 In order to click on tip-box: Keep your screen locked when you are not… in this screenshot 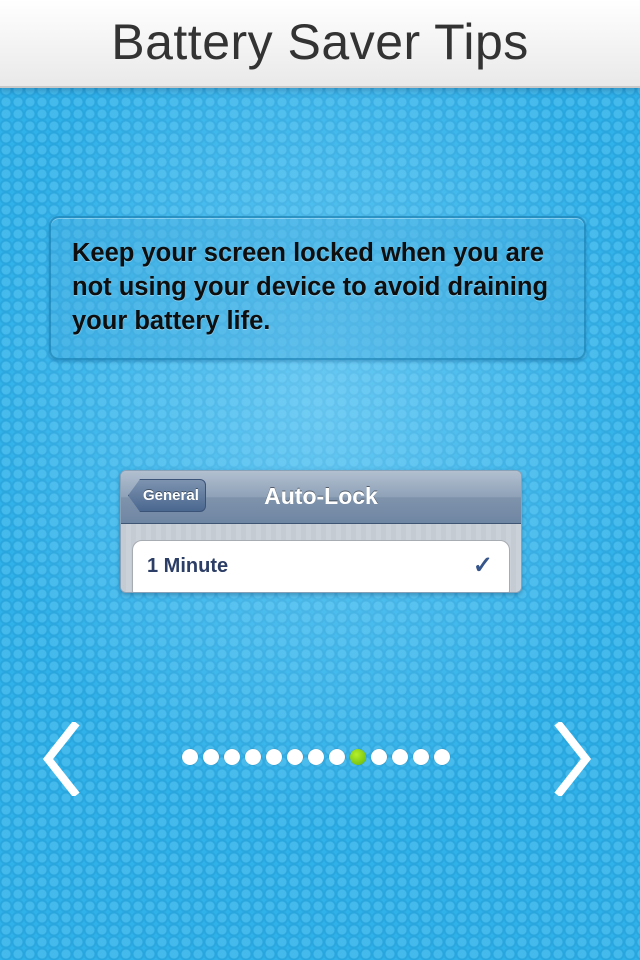, I will do `click(317, 288)`.